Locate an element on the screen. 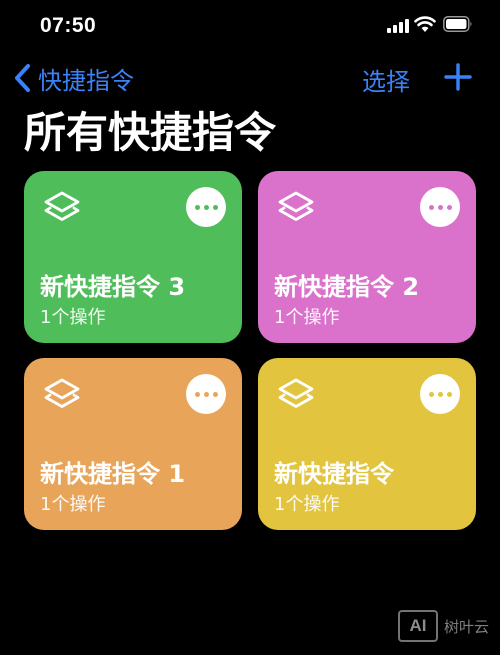  battery-icon is located at coordinates (457, 24).